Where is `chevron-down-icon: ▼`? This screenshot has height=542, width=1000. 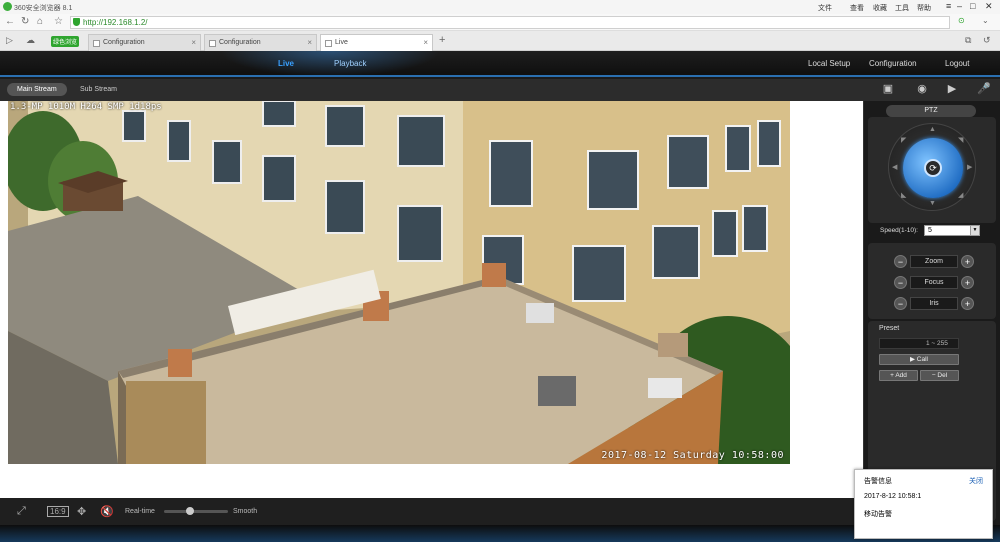
chevron-down-icon: ▼ is located at coordinates (974, 230).